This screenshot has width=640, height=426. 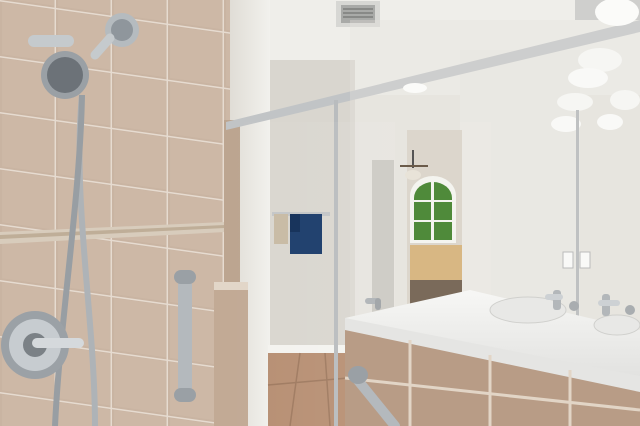 What do you see at coordinates (616, 325) in the screenshot?
I see `sink-basin` at bounding box center [616, 325].